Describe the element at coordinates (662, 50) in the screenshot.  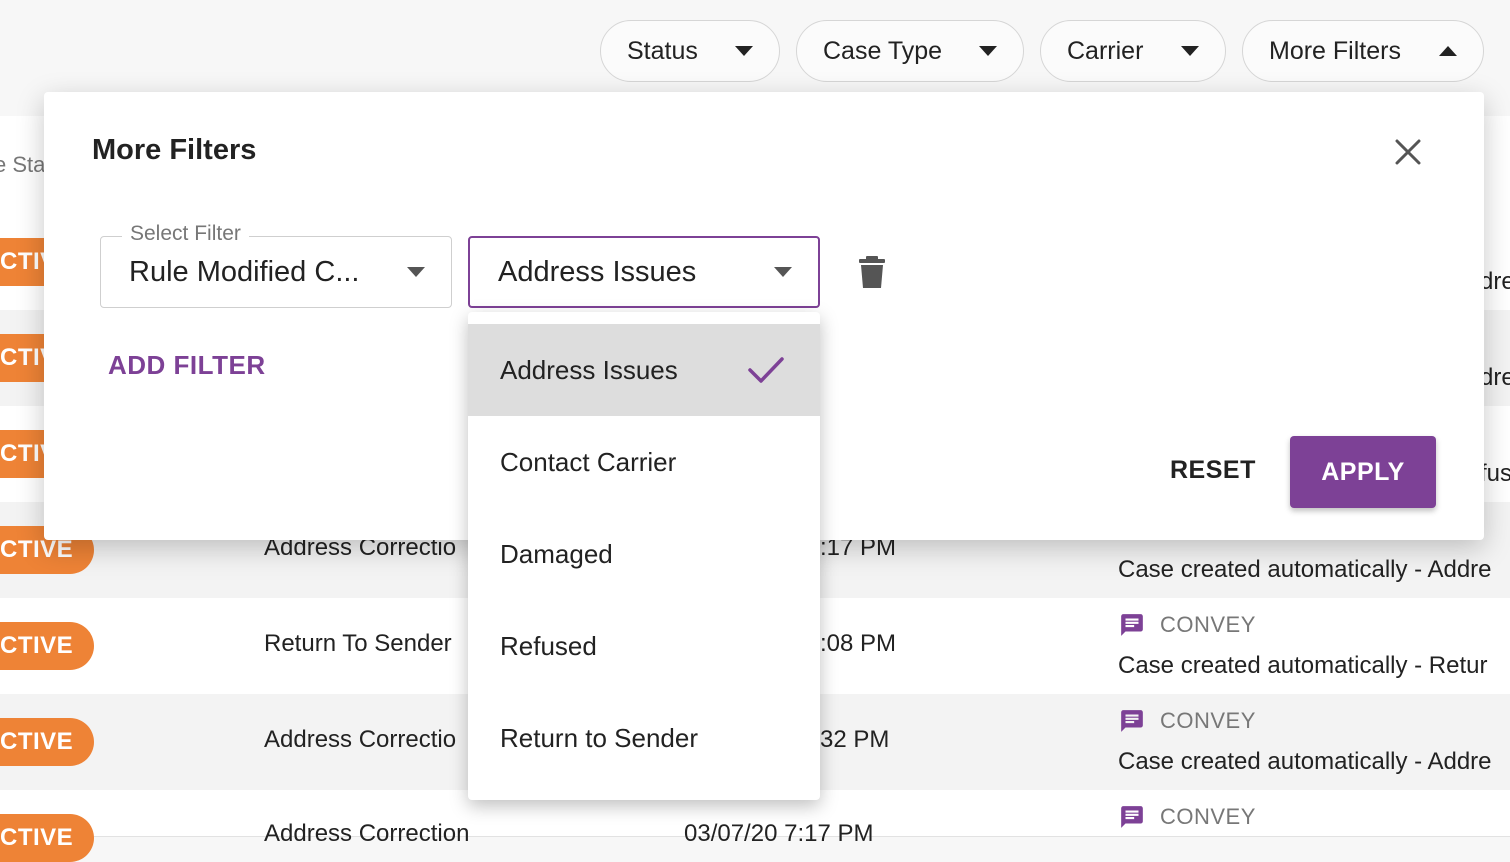
I see `status-filter-label: Status` at that location.